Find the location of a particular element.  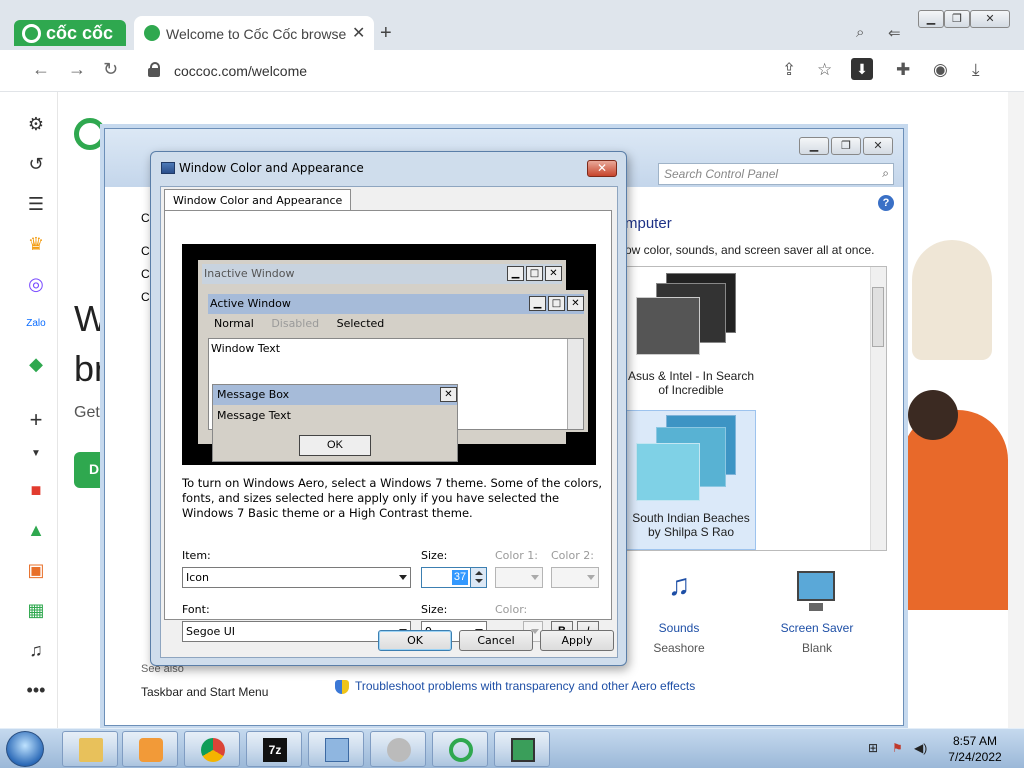

sounds-value: Seashore is located at coordinates (679, 648).